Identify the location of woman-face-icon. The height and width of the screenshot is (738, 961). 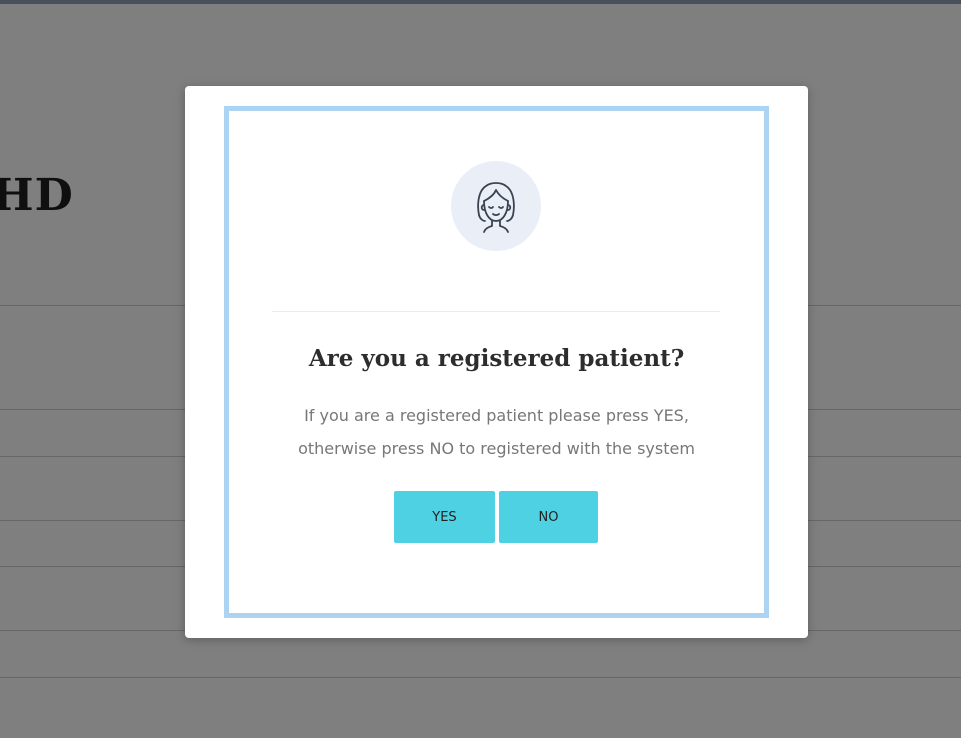
(496, 207).